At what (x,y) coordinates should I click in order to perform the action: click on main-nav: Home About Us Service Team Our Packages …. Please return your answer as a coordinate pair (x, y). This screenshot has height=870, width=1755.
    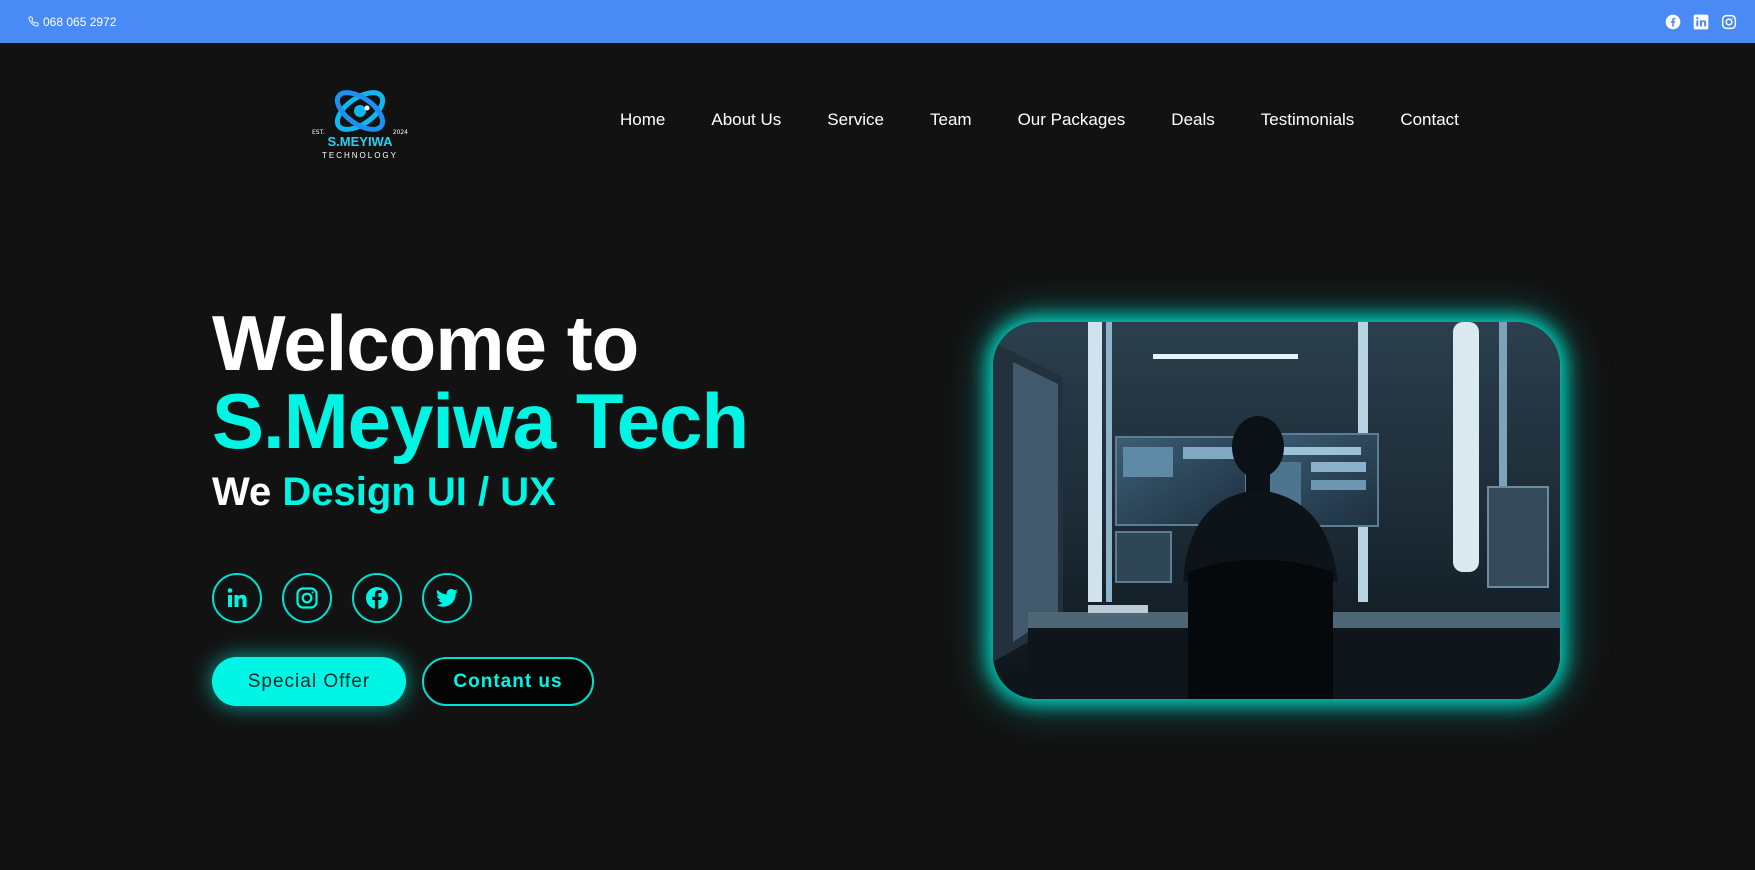
    Looking at the image, I should click on (1039, 120).